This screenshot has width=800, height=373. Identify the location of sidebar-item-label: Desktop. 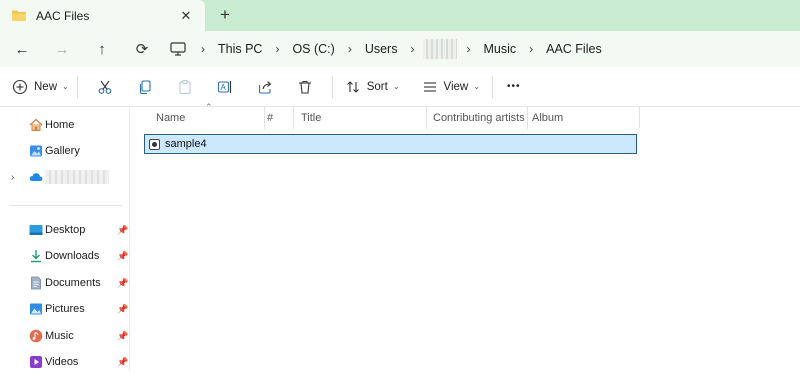
(65, 230).